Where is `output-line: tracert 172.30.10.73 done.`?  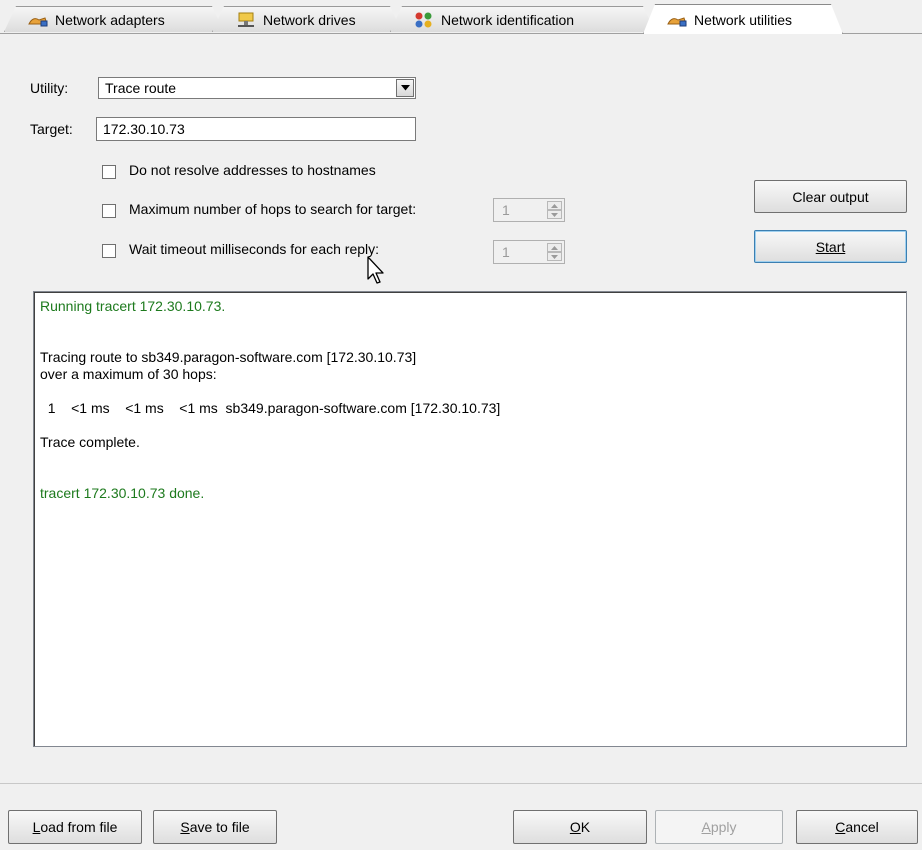 output-line: tracert 172.30.10.73 done. is located at coordinates (122, 493).